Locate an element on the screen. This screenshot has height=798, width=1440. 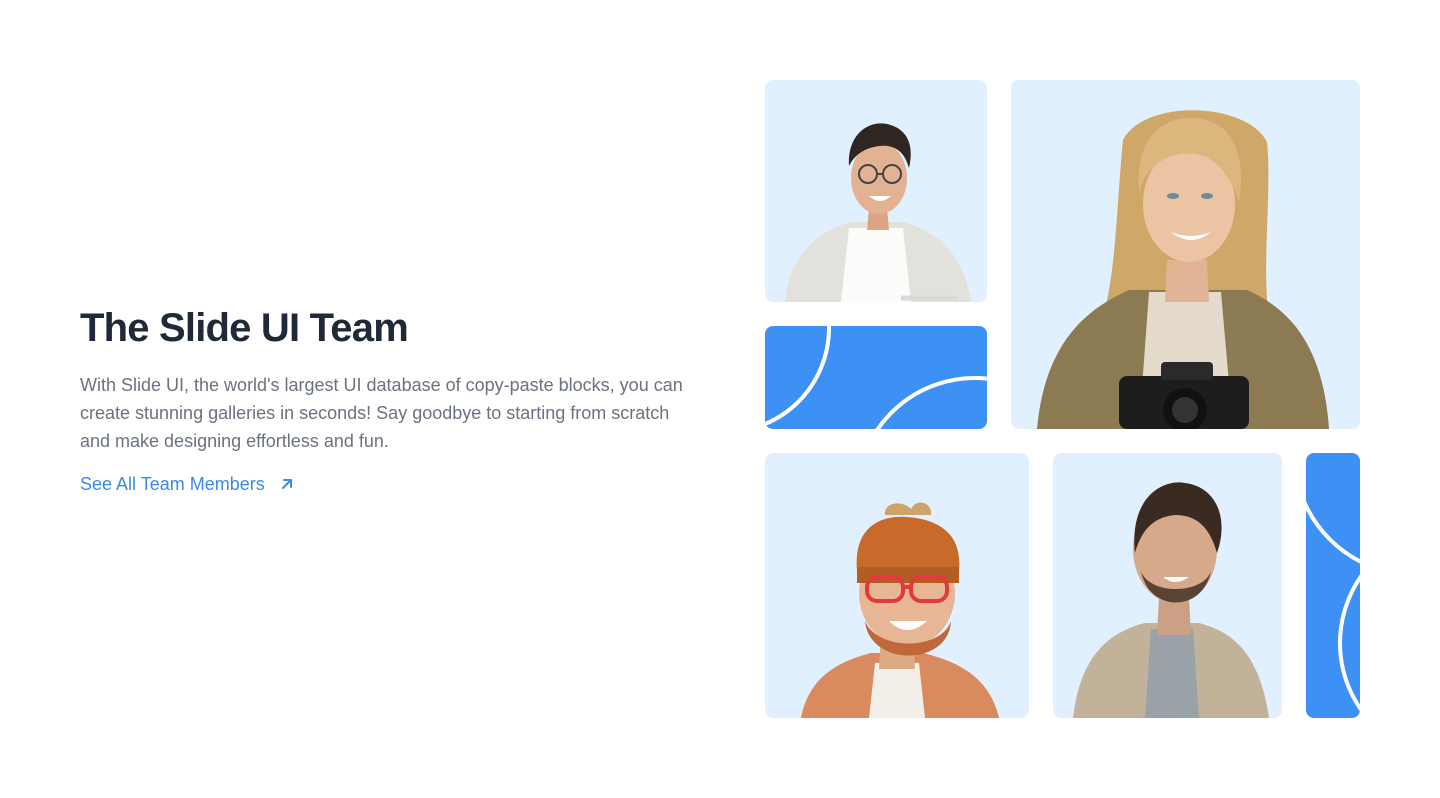
person-camera-illustration is located at coordinates (1183, 269).